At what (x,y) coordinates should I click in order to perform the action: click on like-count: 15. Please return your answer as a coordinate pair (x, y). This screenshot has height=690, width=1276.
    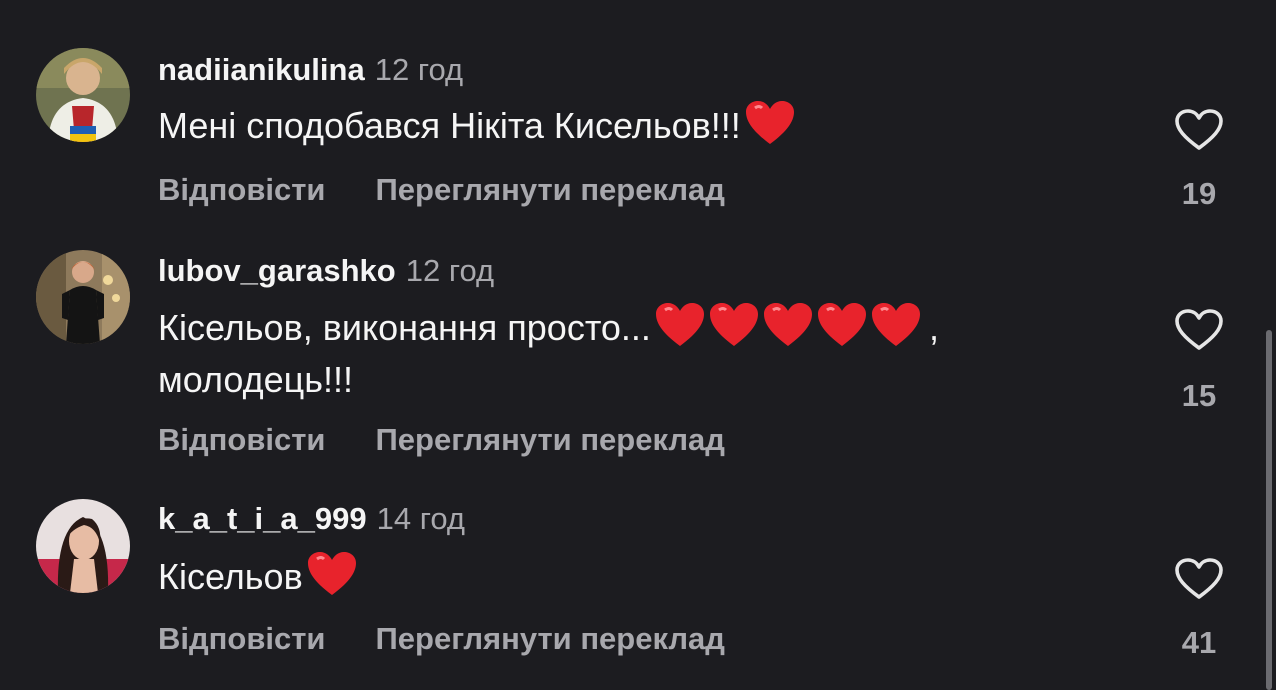
    Looking at the image, I should click on (1199, 395).